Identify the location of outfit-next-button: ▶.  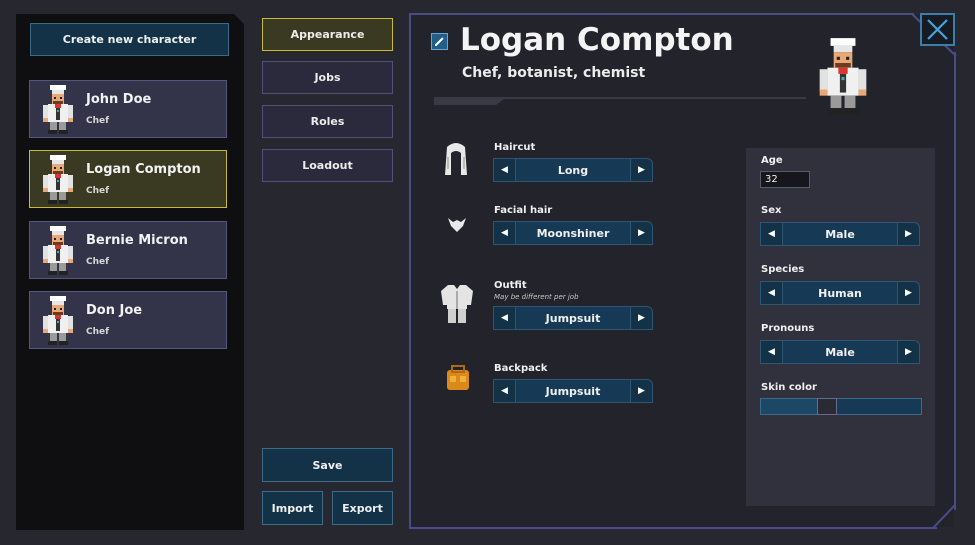
(641, 318).